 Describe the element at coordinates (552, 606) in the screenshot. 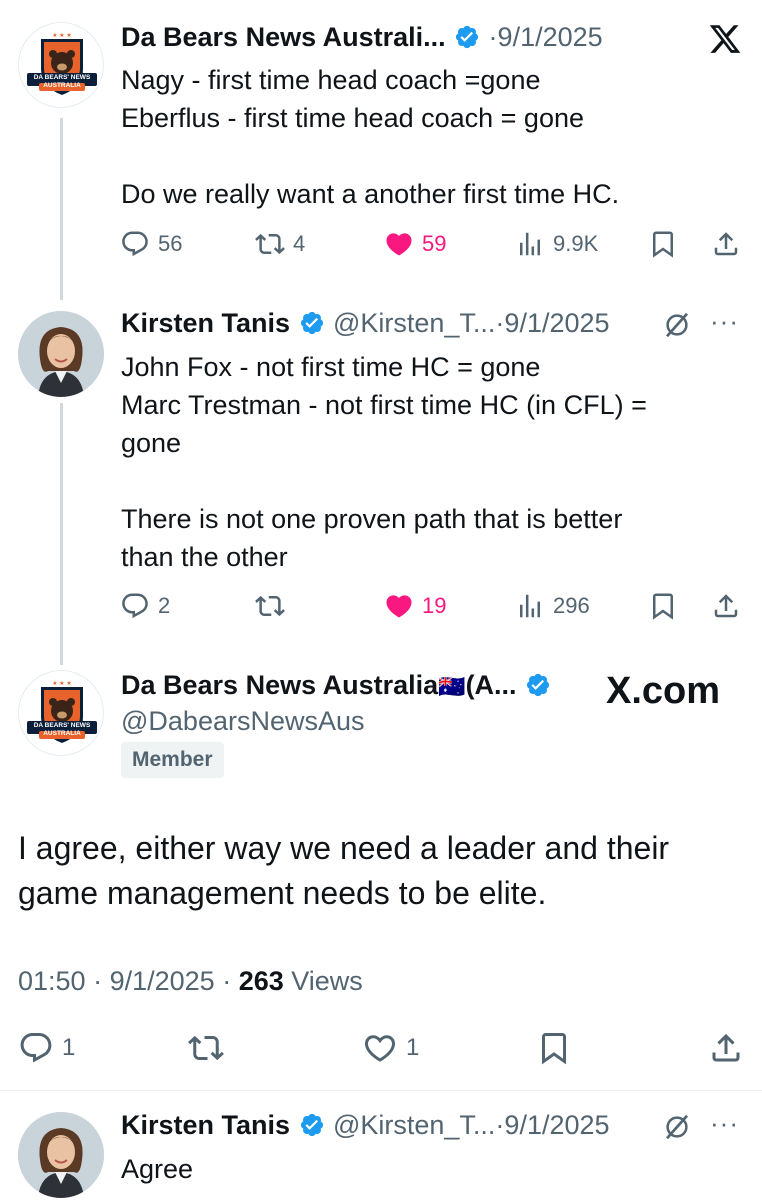

I see `views-button: 296` at that location.